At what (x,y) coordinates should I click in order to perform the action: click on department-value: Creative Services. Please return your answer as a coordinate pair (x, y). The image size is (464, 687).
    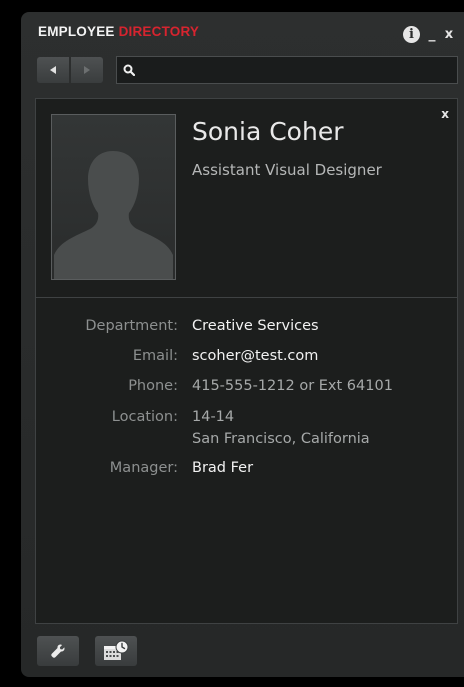
    Looking at the image, I should click on (255, 326).